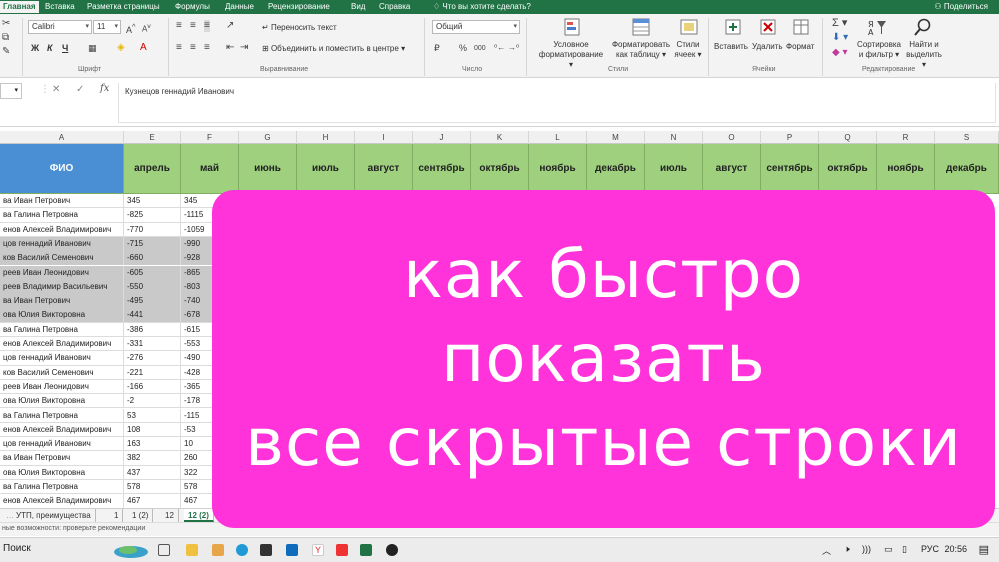 This screenshot has height=562, width=999. I want to click on taskbar-search: Поиск, so click(17, 548).